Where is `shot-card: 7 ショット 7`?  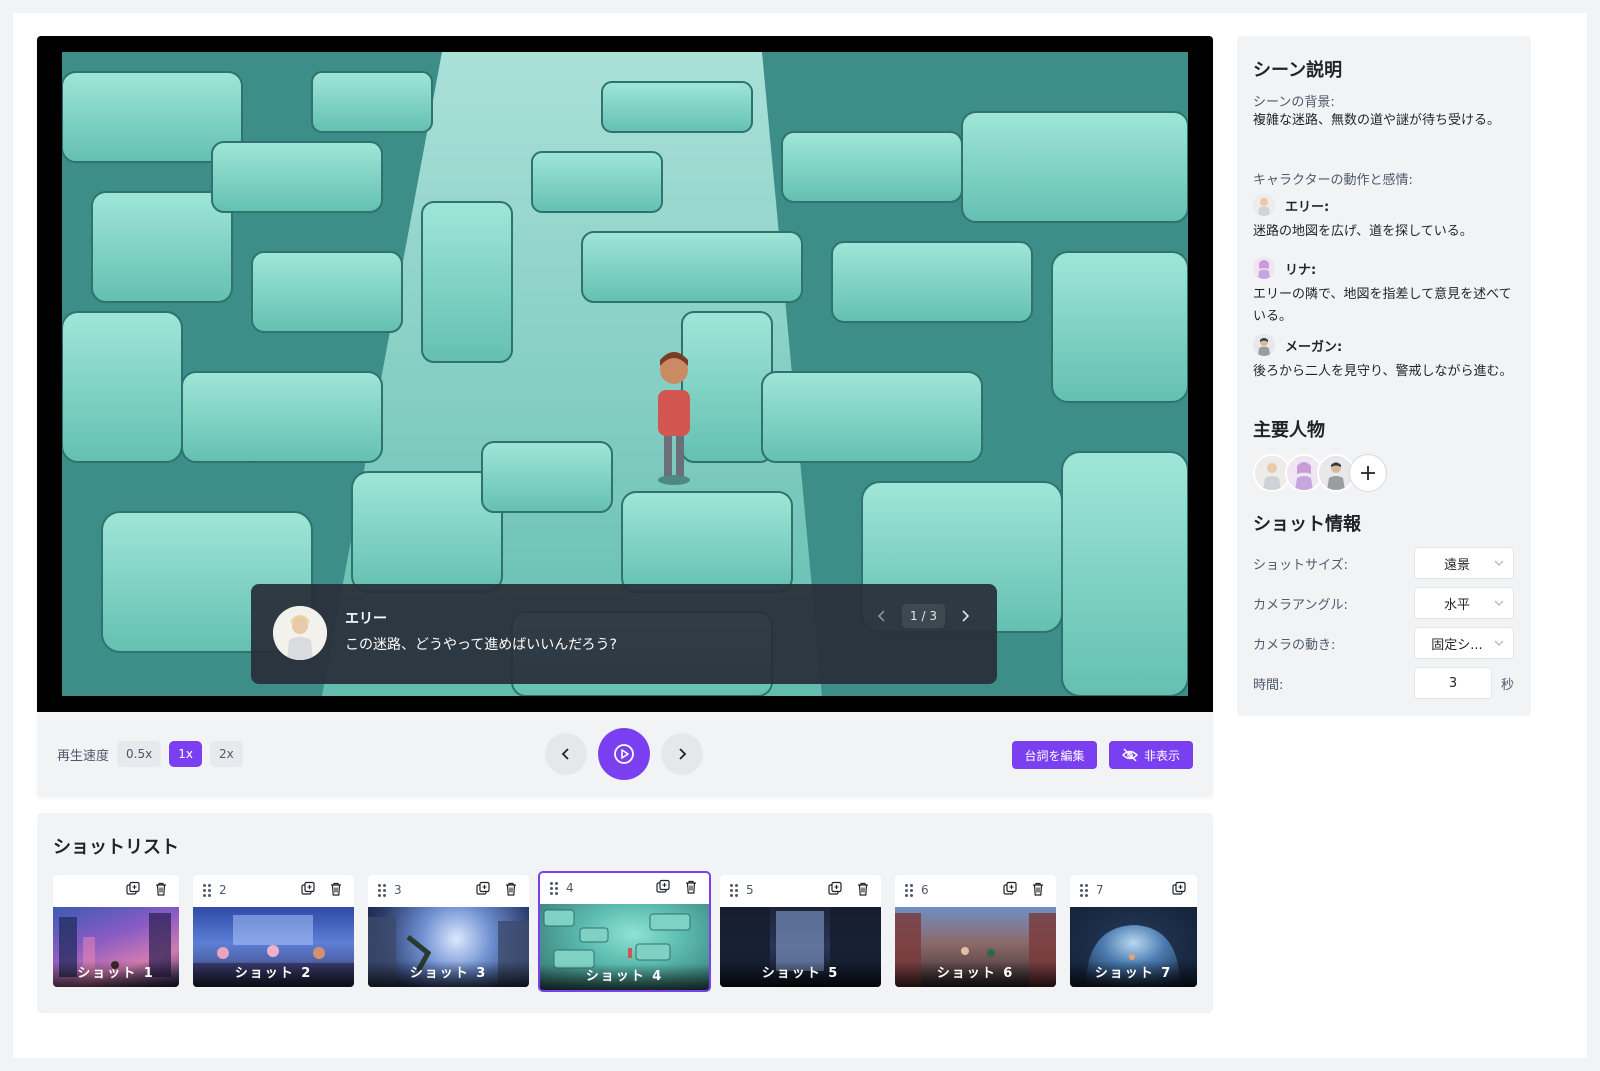 shot-card: 7 ショット 7 is located at coordinates (1133, 931).